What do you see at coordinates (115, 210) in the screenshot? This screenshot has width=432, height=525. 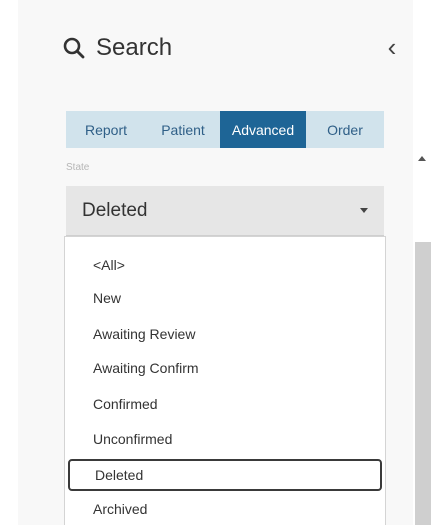 I see `state-select-value: Deleted` at bounding box center [115, 210].